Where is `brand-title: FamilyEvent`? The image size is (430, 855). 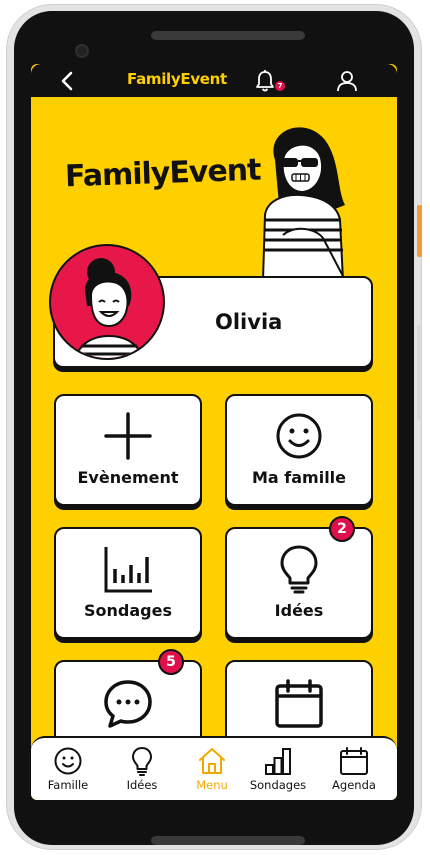 brand-title: FamilyEvent is located at coordinates (163, 173).